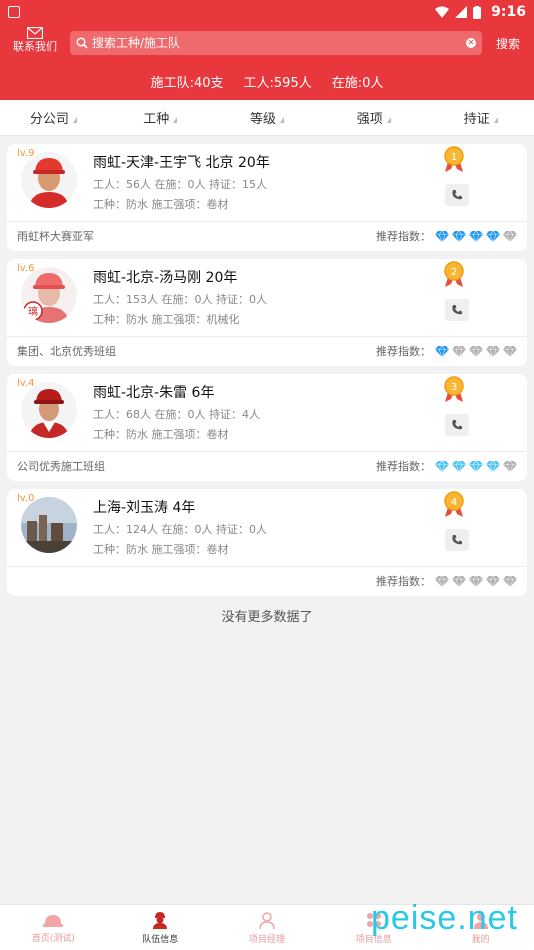 The image size is (534, 950). I want to click on filter-label: 工种, so click(156, 119).